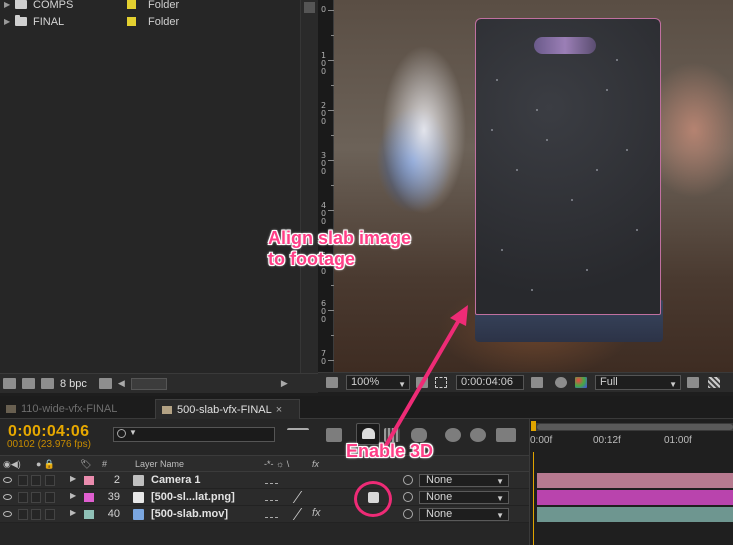  I want to click on annotation-highlight-circle, so click(373, 499).